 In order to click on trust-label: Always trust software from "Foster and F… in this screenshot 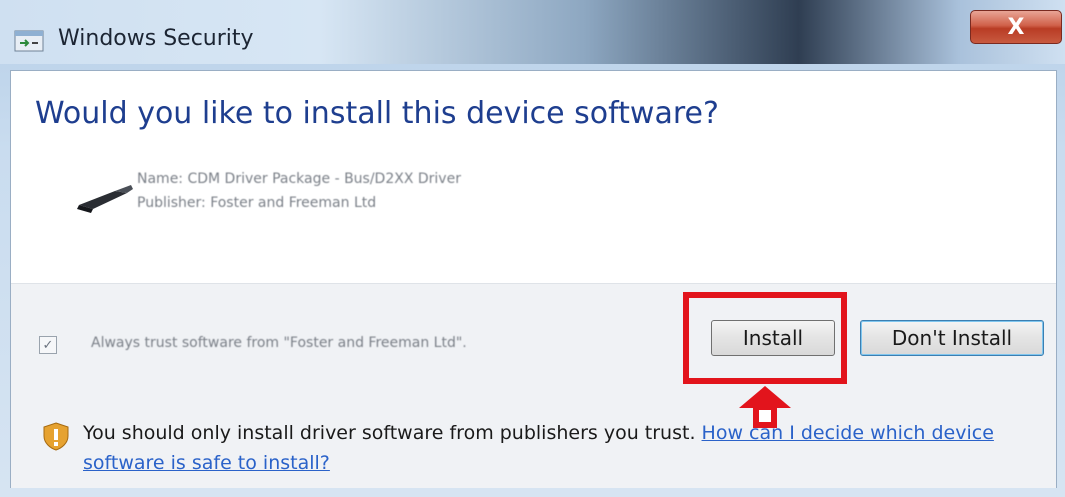, I will do `click(279, 343)`.